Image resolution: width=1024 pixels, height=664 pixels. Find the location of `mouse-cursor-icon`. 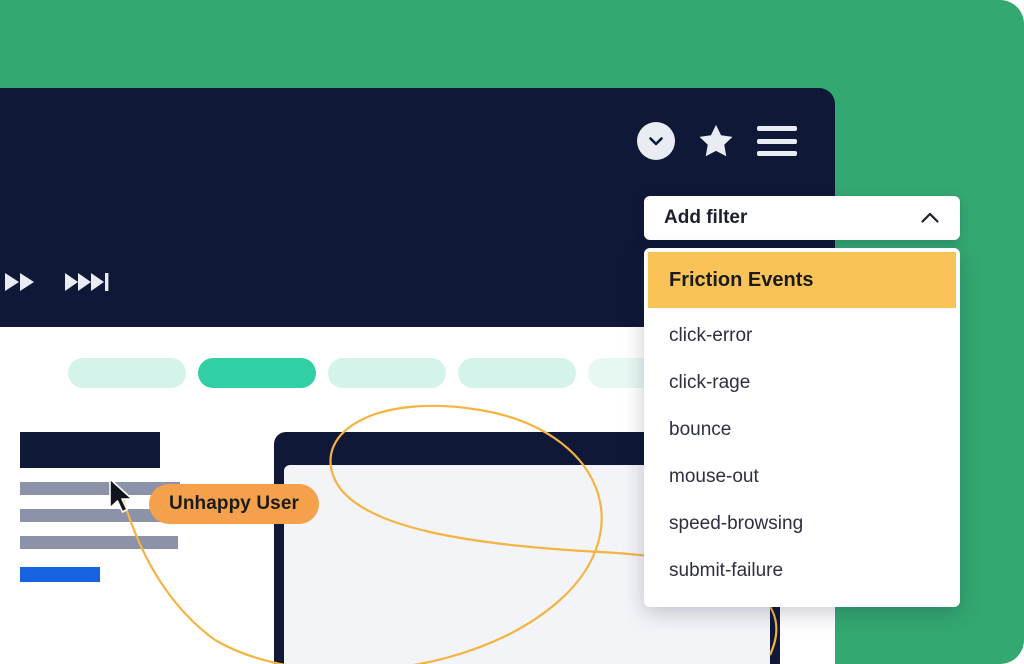

mouse-cursor-icon is located at coordinates (121, 495).